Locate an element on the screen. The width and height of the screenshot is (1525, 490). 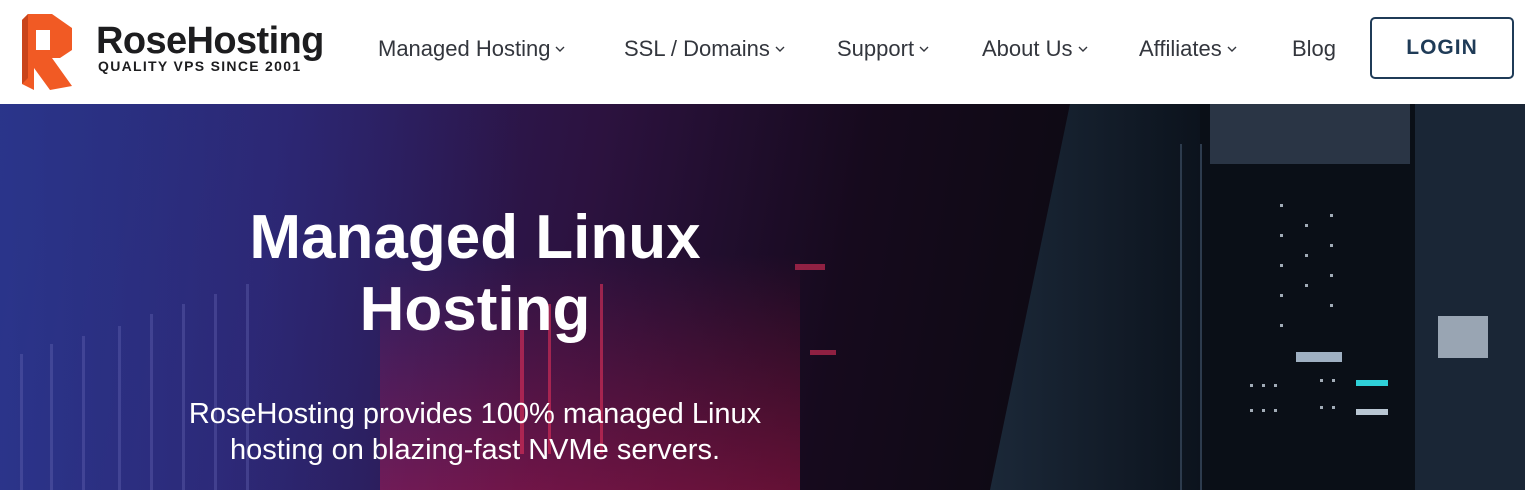
nav-item-label: Support is located at coordinates (876, 48).